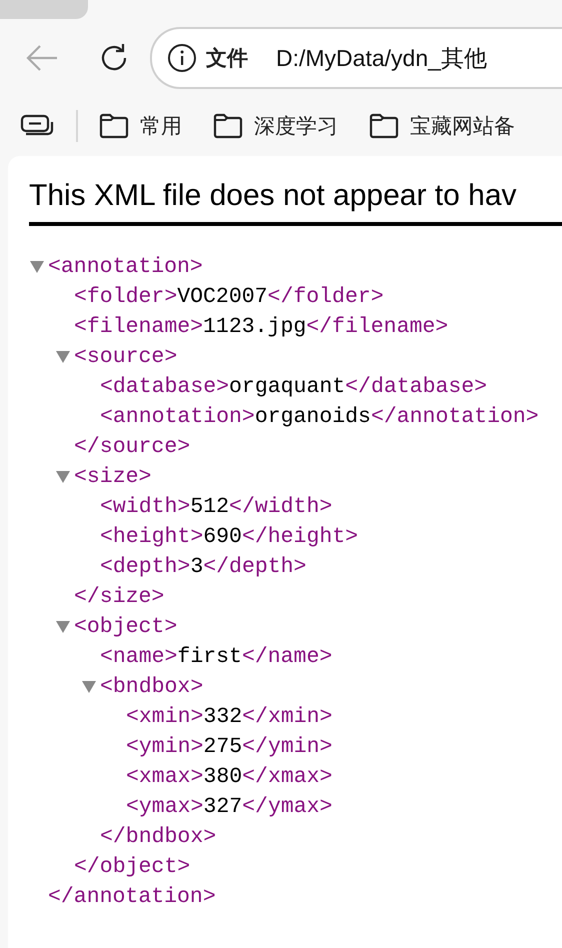 This screenshot has width=562, height=948. I want to click on info-icon, so click(182, 58).